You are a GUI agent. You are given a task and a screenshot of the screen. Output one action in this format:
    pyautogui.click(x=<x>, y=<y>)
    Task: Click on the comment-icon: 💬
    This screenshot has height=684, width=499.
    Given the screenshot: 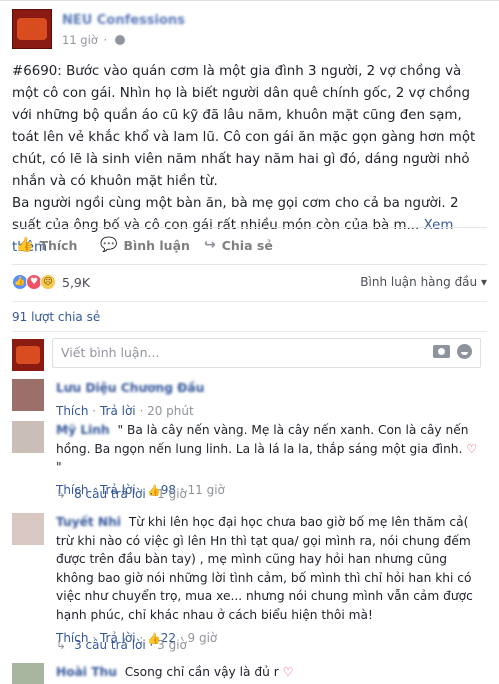 What is the action you would take?
    pyautogui.click(x=109, y=245)
    